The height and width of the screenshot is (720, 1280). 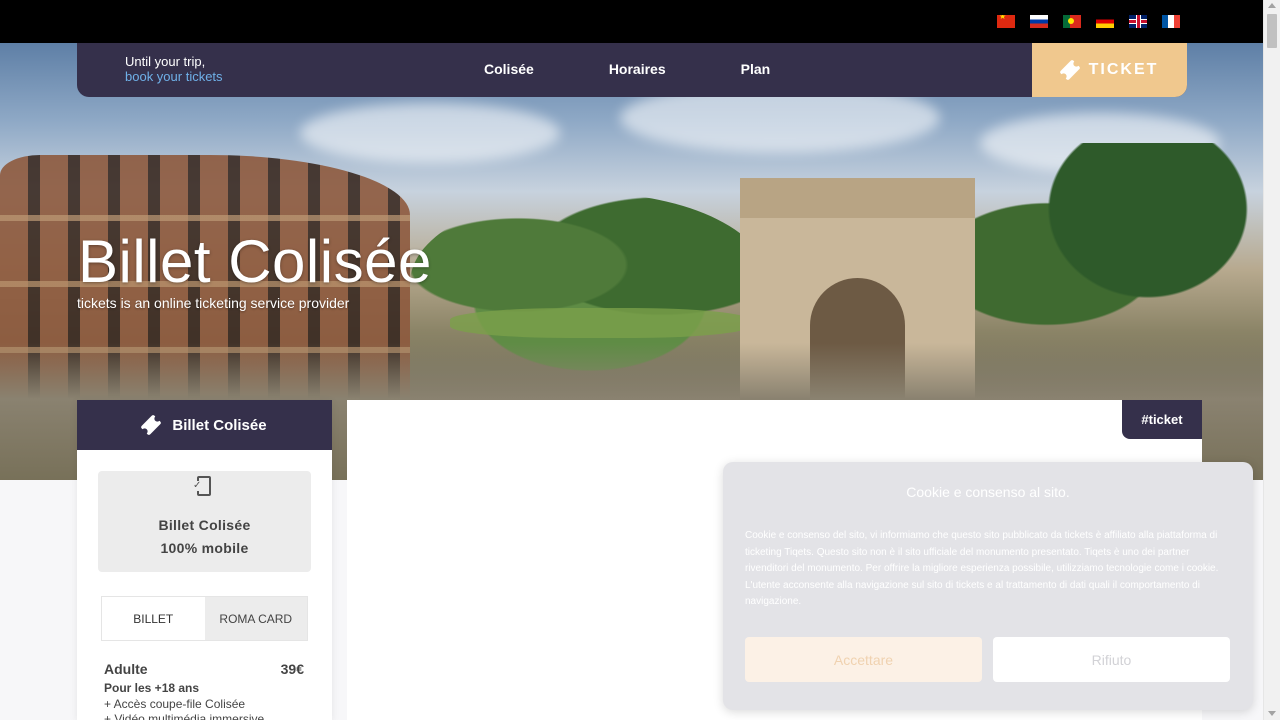 What do you see at coordinates (756, 69) in the screenshot?
I see `nav-link-plan: Plan` at bounding box center [756, 69].